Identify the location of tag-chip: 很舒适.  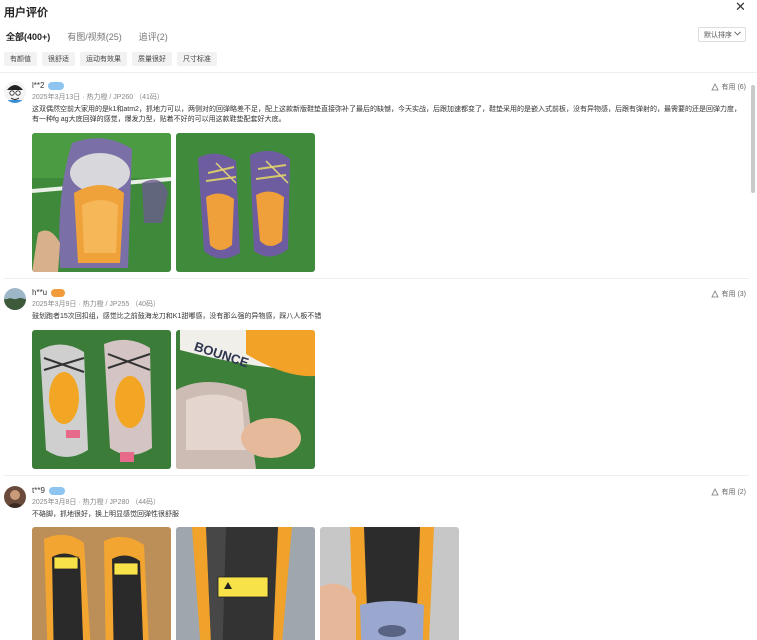
(58, 59).